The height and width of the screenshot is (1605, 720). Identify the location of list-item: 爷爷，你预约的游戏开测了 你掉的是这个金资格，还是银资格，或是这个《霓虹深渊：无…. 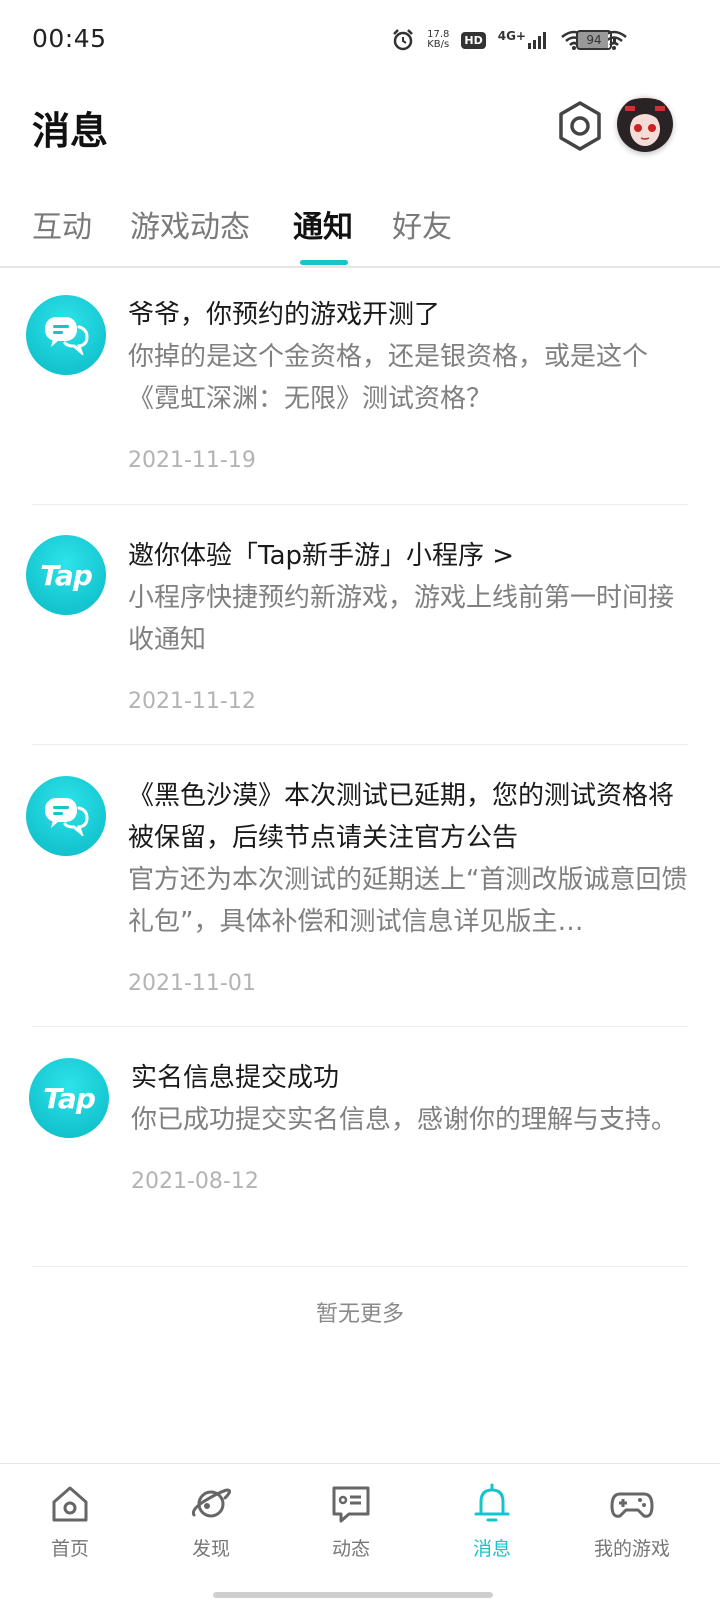
(357, 386).